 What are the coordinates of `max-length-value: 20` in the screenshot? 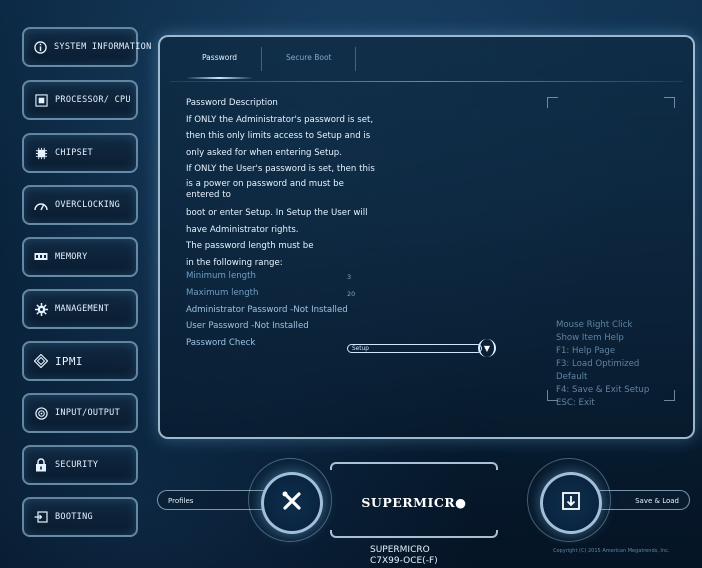 It's located at (351, 294).